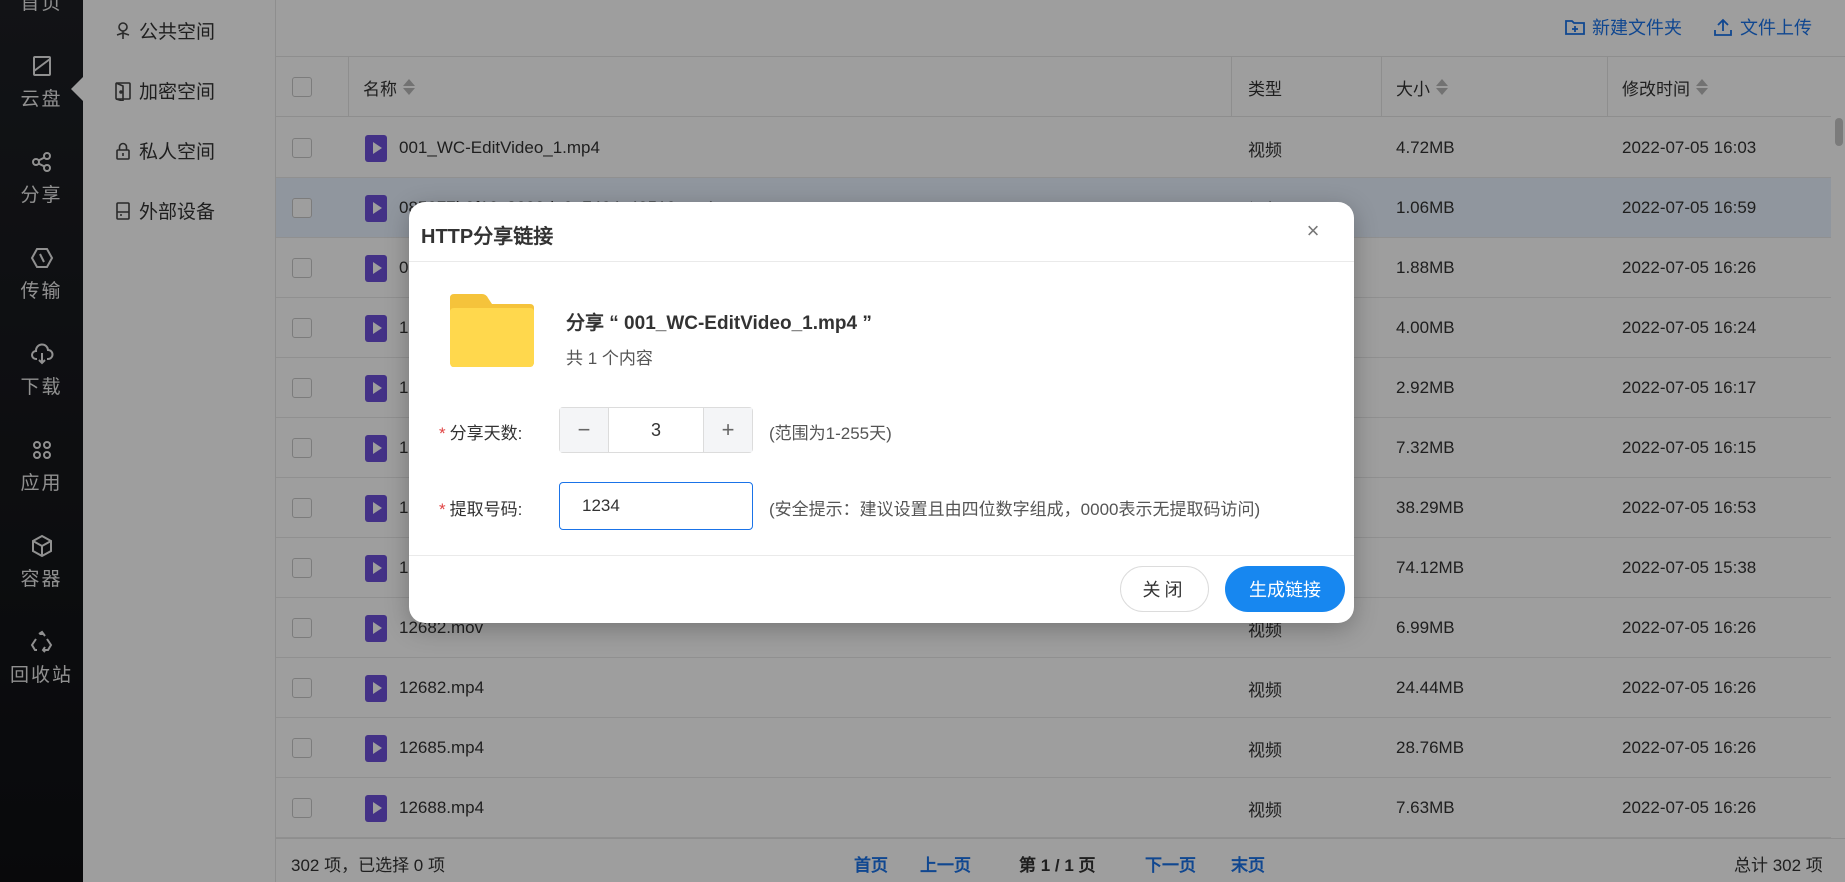 The width and height of the screenshot is (1845, 882). I want to click on extract-code-label: * 提取号码:, so click(480, 507).